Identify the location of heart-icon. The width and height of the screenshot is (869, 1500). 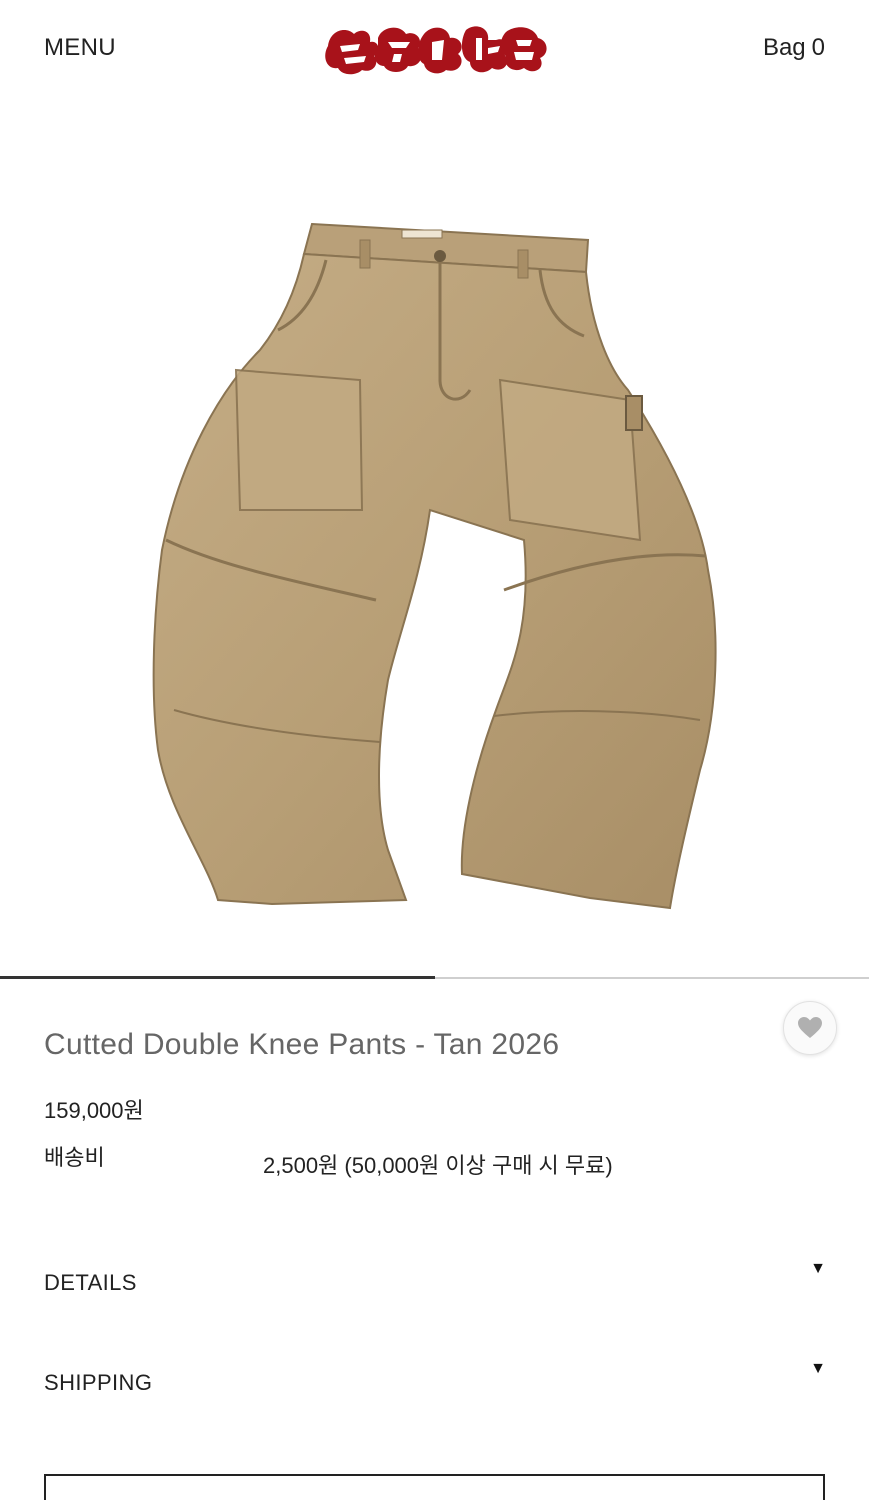
(810, 1027).